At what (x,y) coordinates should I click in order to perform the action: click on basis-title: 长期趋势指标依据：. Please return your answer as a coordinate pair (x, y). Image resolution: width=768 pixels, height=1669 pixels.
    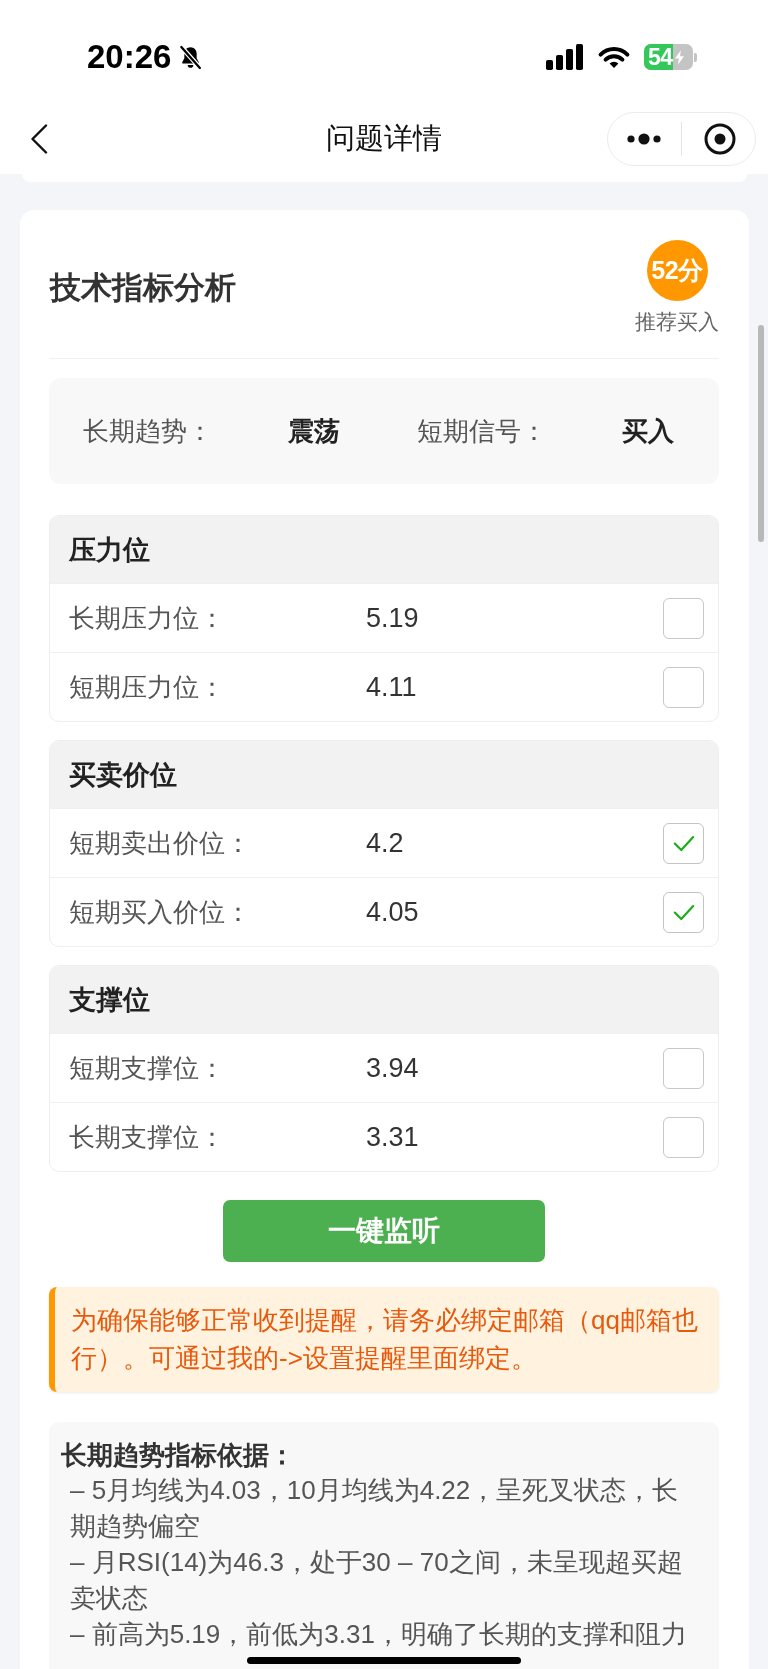
    Looking at the image, I should click on (178, 1455).